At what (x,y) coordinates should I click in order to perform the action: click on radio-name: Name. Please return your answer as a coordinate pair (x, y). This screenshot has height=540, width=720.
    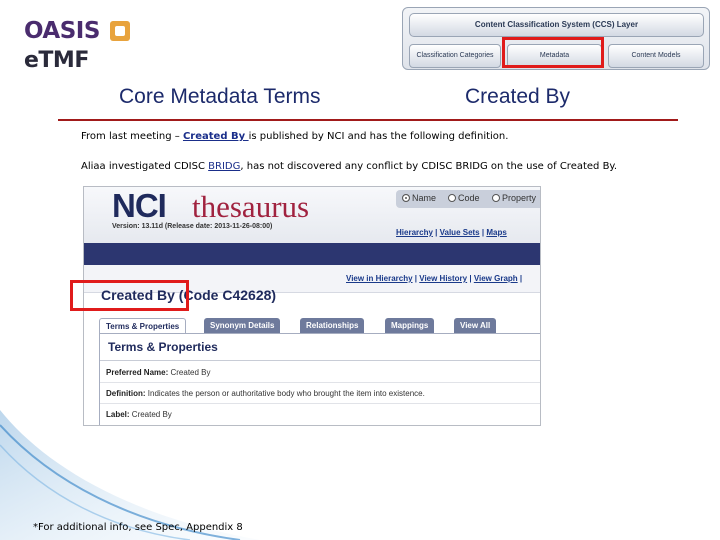
    Looking at the image, I should click on (419, 198).